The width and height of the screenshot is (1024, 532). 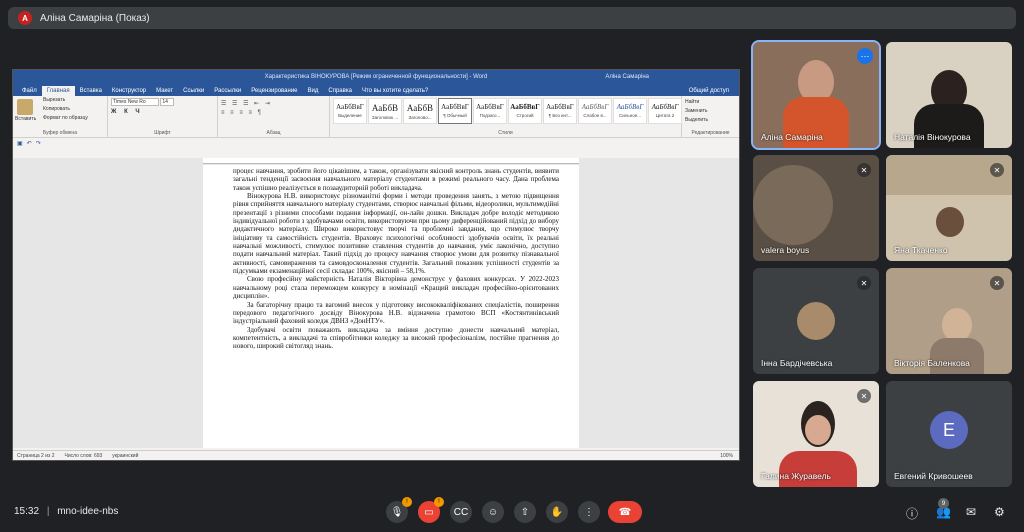 I want to click on presenter-title: Аліна Самаріна (Показ), so click(x=95, y=18).